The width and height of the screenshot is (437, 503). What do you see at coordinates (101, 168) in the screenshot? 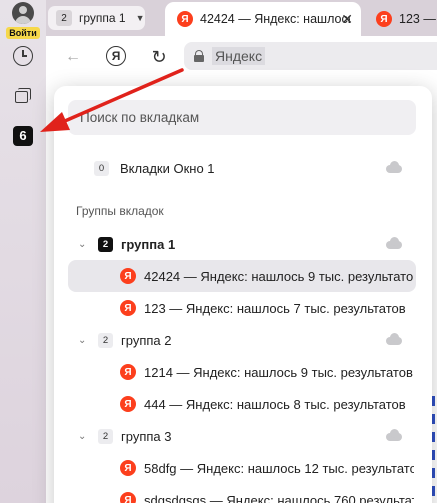
I see `window-count-badge: 0` at bounding box center [101, 168].